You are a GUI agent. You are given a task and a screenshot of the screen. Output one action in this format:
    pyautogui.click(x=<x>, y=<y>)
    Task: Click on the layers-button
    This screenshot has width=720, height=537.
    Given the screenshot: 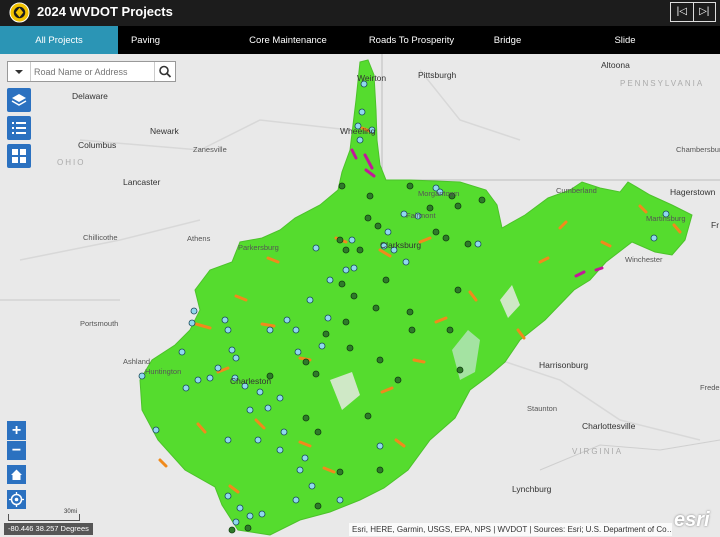 What is the action you would take?
    pyautogui.click(x=19, y=100)
    